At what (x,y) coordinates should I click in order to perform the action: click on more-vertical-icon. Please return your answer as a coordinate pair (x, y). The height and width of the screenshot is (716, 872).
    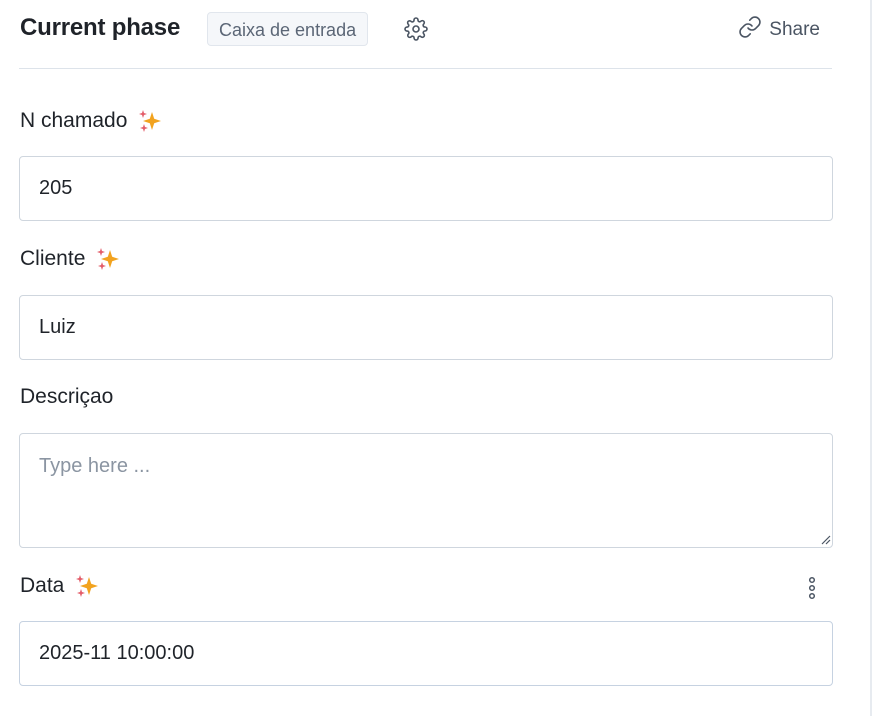
    Looking at the image, I should click on (812, 588).